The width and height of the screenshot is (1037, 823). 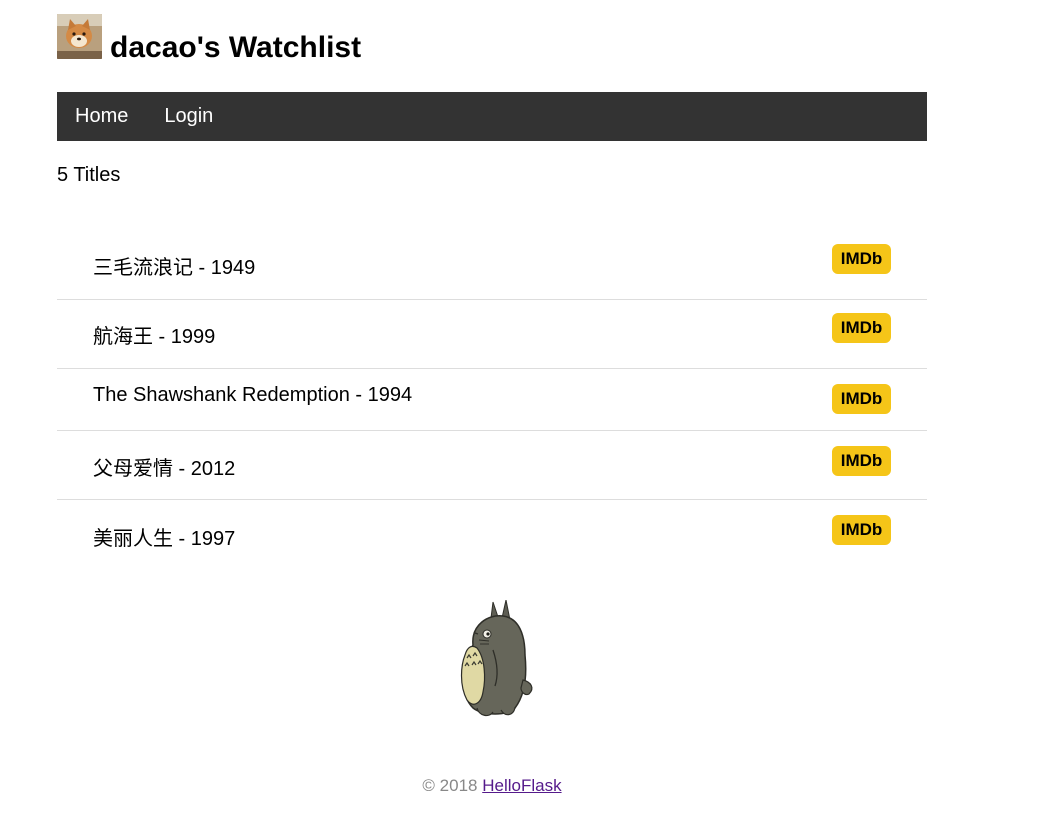 What do you see at coordinates (253, 395) in the screenshot?
I see `movie-title: The Shawshank Redemption - 1994` at bounding box center [253, 395].